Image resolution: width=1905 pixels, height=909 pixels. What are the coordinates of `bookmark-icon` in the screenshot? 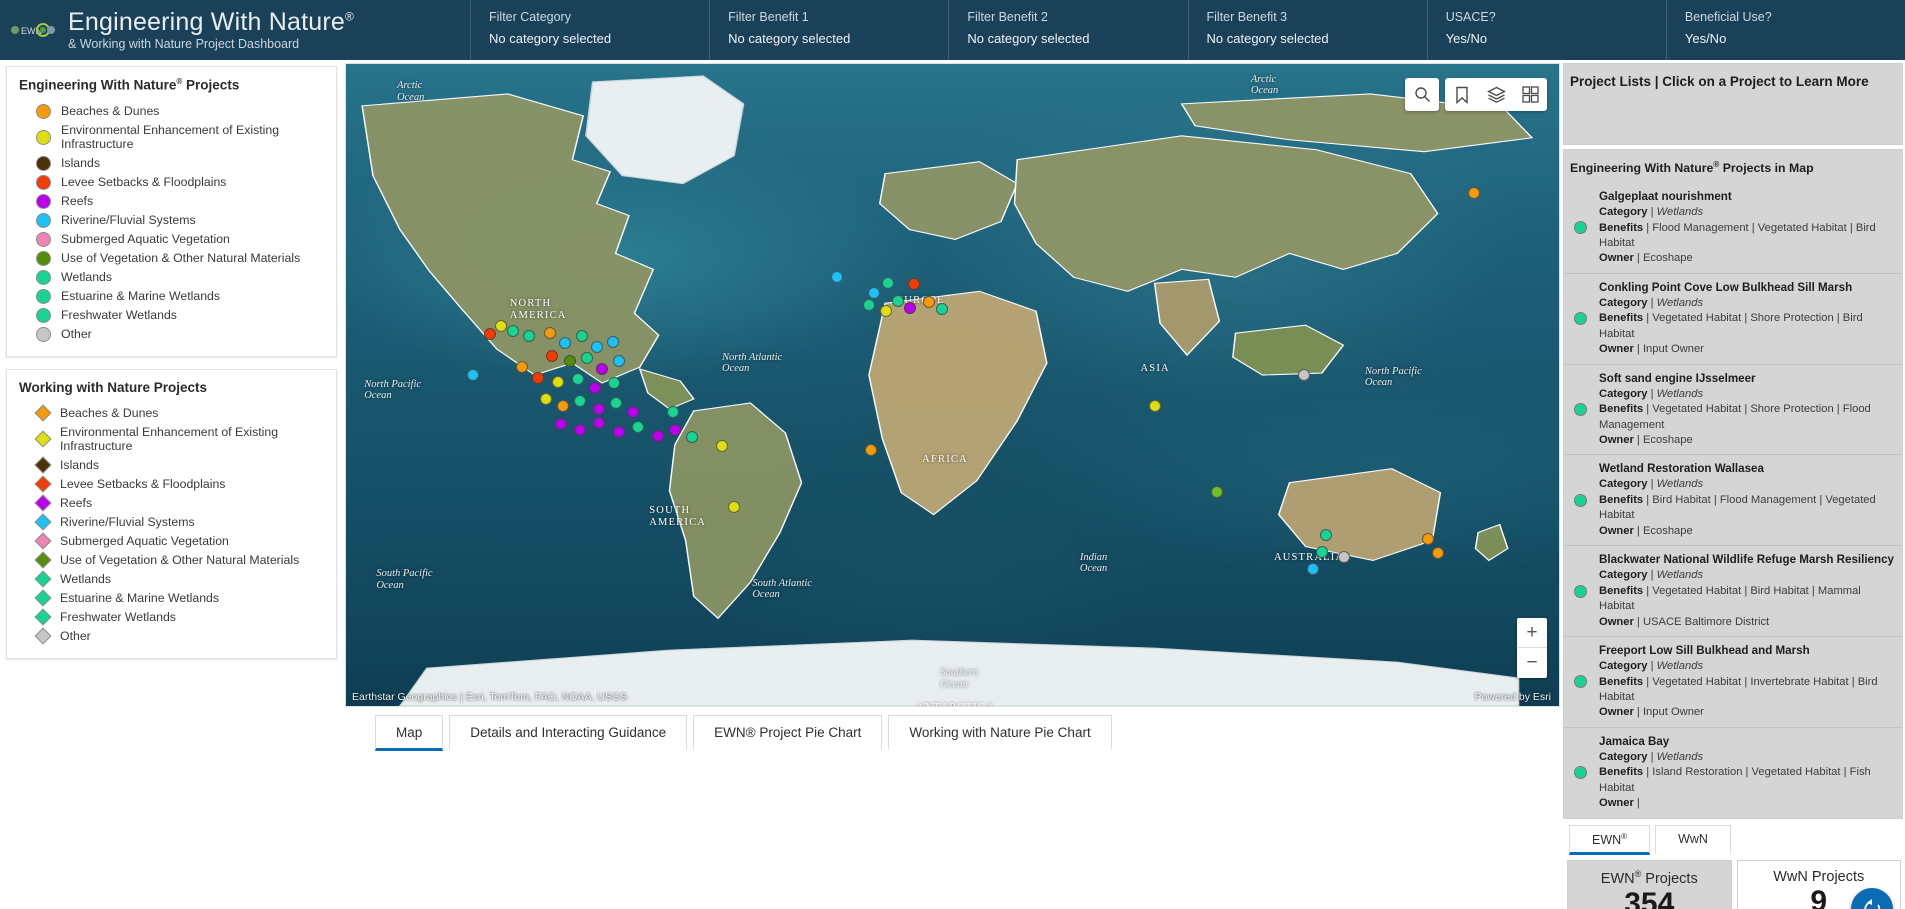 It's located at (1462, 94).